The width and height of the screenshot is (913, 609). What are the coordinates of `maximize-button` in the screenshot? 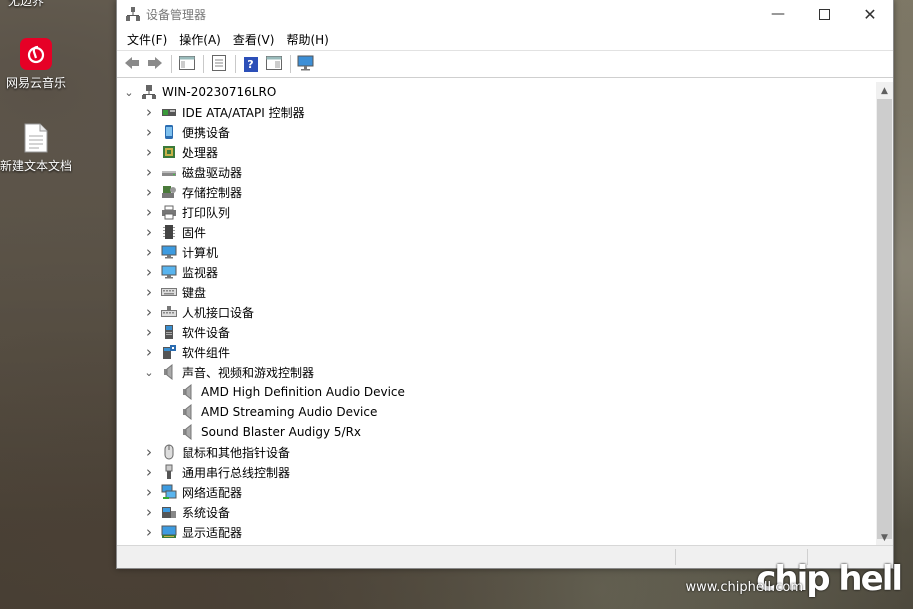 It's located at (824, 14).